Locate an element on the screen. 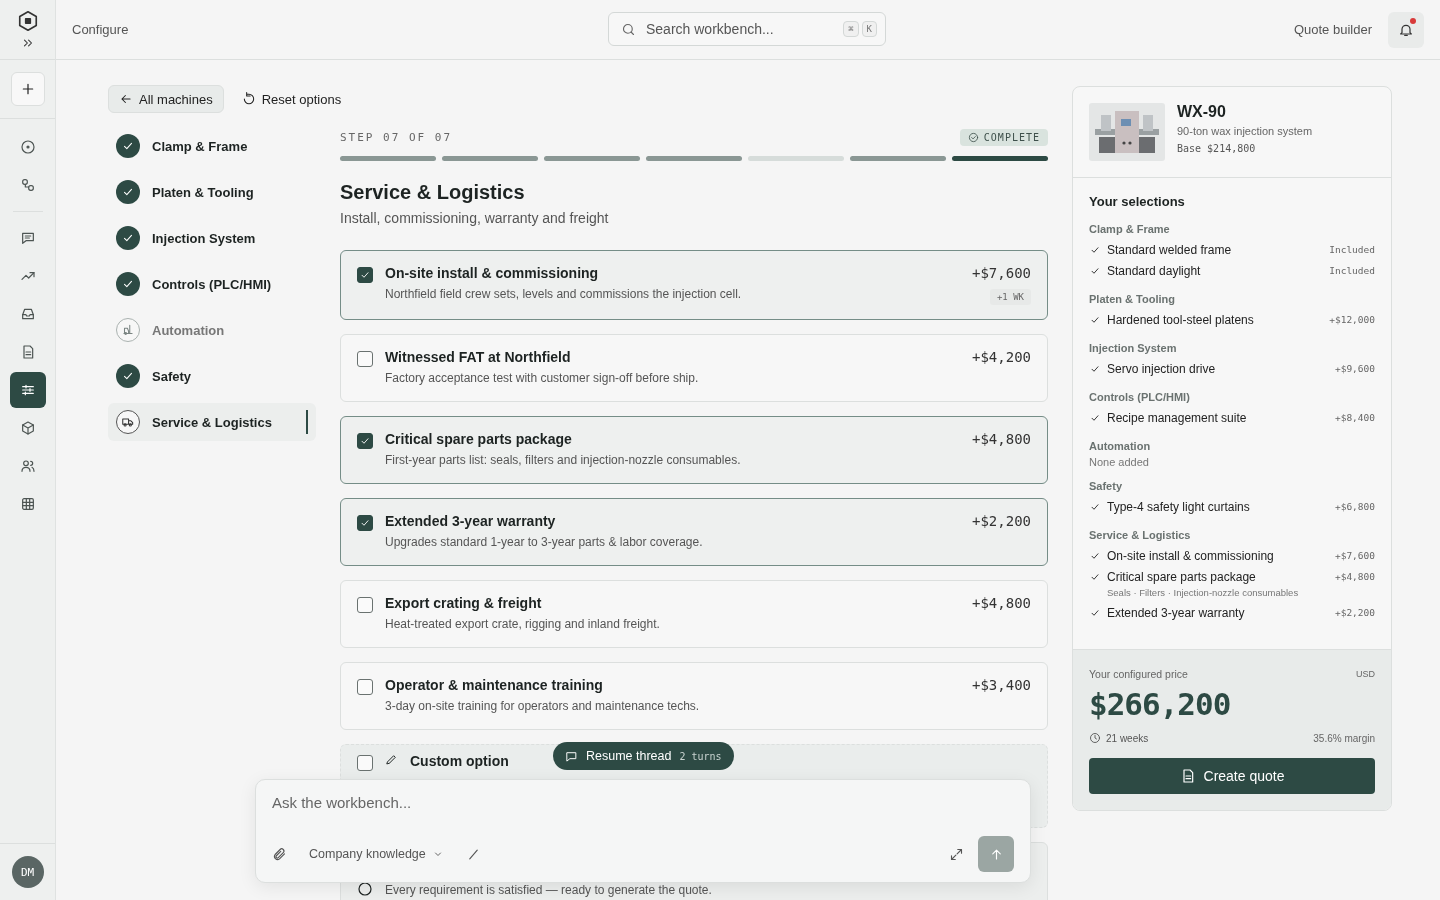 The height and width of the screenshot is (900, 1440). expand-arrows-icon is located at coordinates (956, 854).